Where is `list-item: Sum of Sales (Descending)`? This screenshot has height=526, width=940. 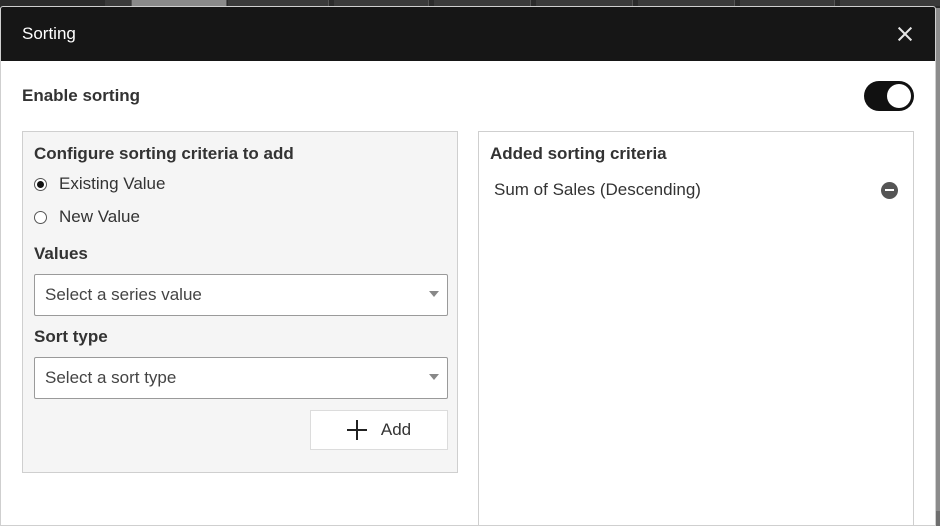
list-item: Sum of Sales (Descending) is located at coordinates (696, 190).